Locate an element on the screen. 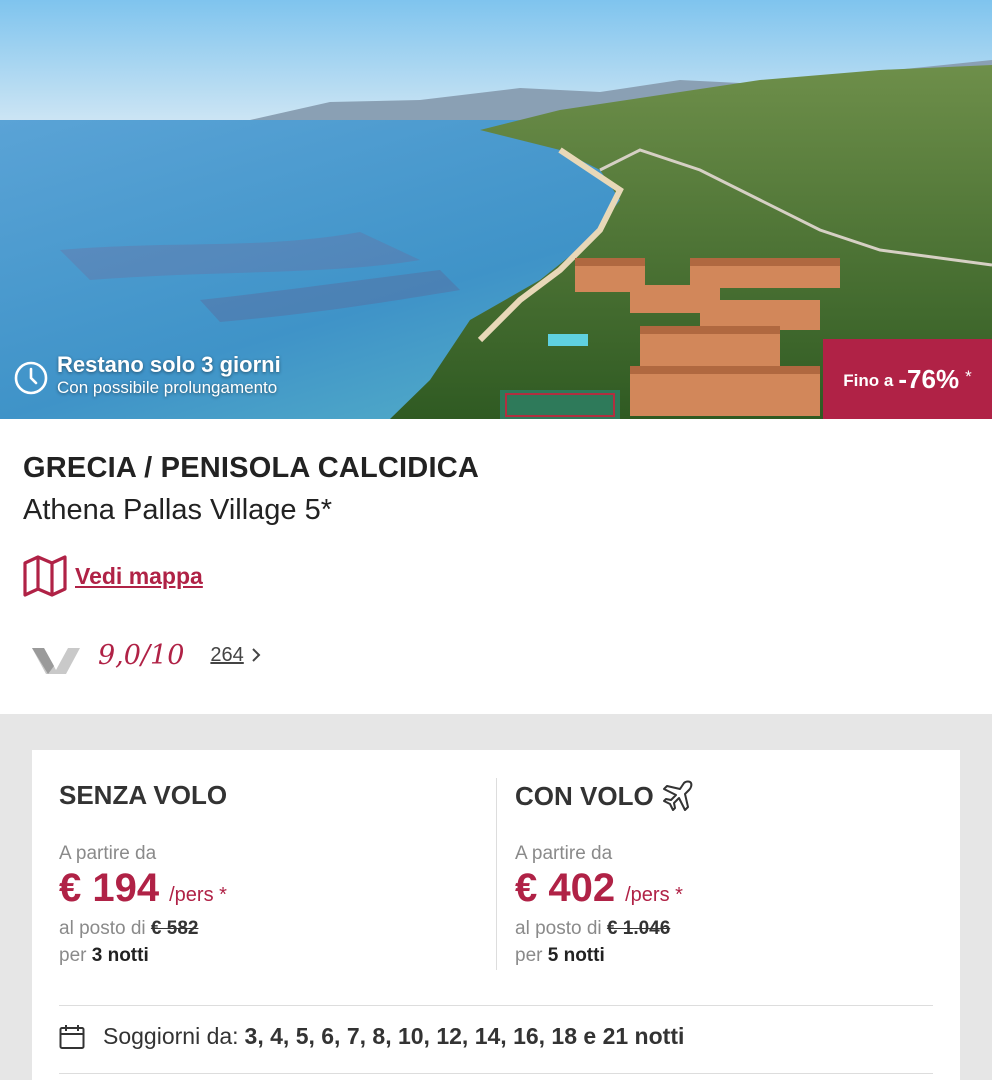 Image resolution: width=992 pixels, height=1080 pixels. stays-label: Soggiorni da: is located at coordinates (171, 1036).